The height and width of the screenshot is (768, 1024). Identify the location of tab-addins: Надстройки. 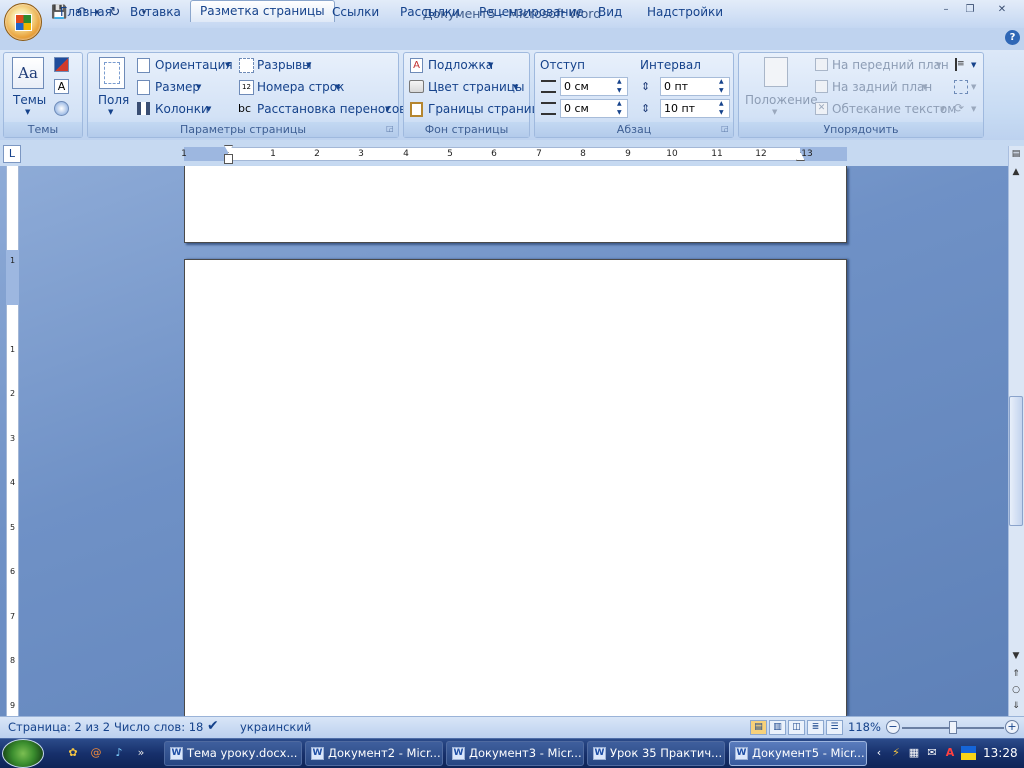
(685, 12).